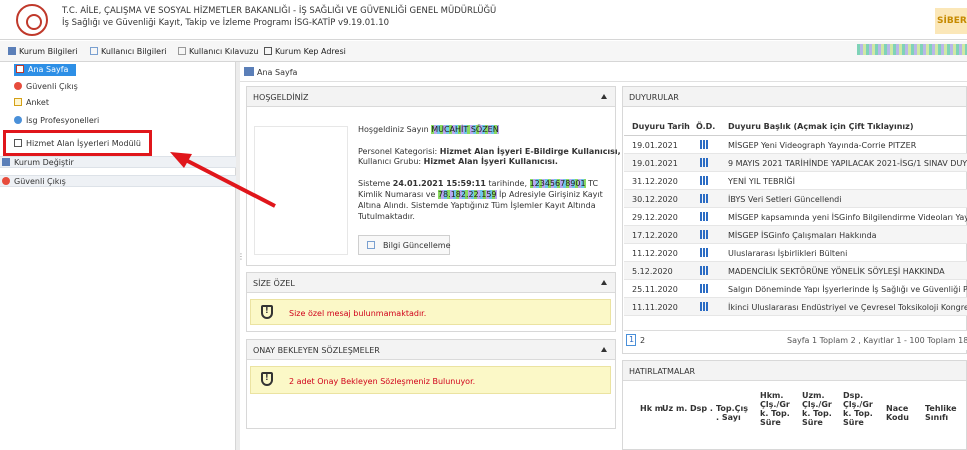 The width and height of the screenshot is (967, 450). Describe the element at coordinates (795, 181) in the screenshot. I see `table-row: 31.12.2020 YENİ YIL TEBRİĞİ` at that location.